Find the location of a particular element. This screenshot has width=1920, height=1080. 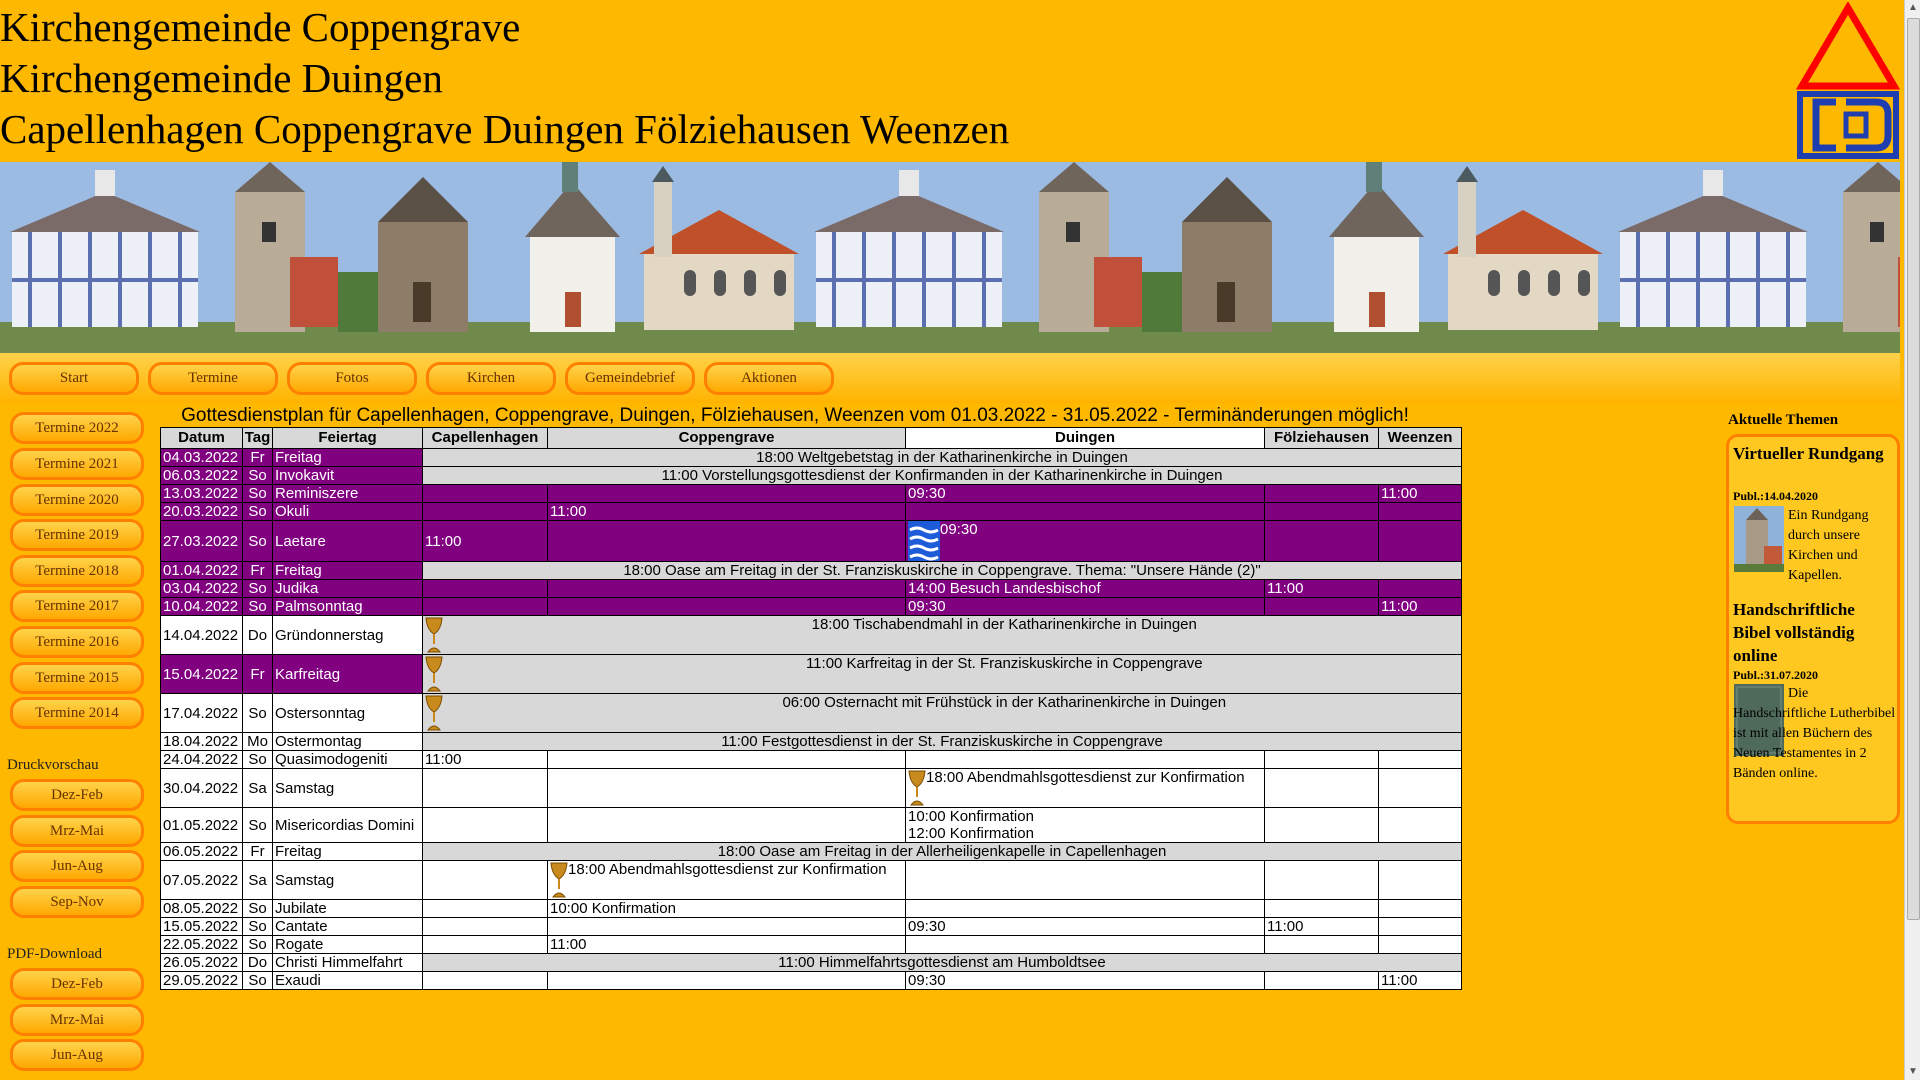

row-holiday: Palmsonntag is located at coordinates (347, 606).